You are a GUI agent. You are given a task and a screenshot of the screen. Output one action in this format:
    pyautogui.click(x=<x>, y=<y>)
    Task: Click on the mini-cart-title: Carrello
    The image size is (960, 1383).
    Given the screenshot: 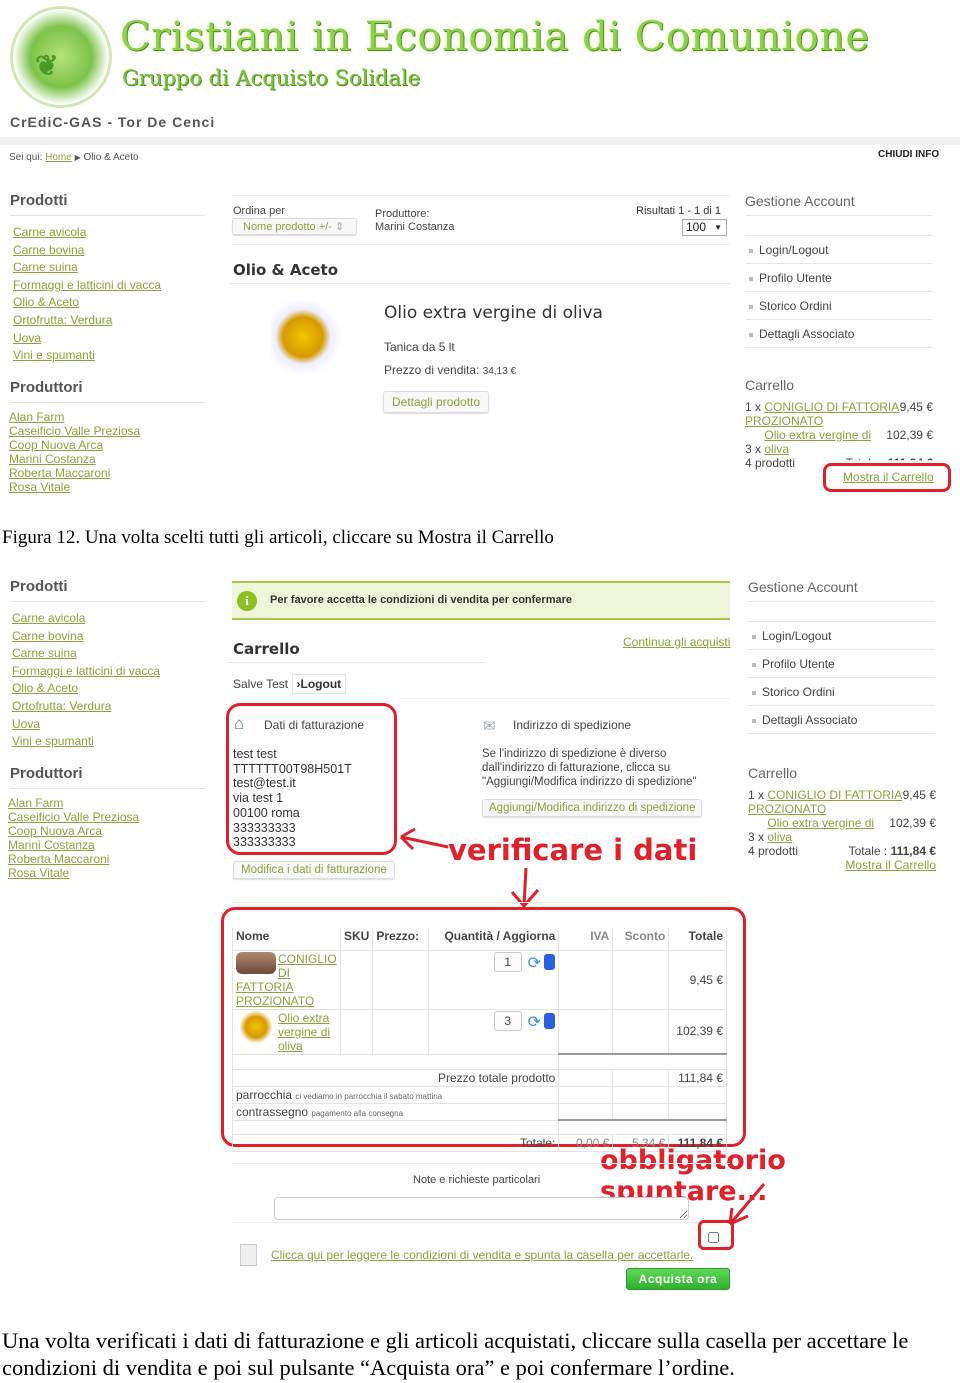 What is the action you would take?
    pyautogui.click(x=773, y=773)
    